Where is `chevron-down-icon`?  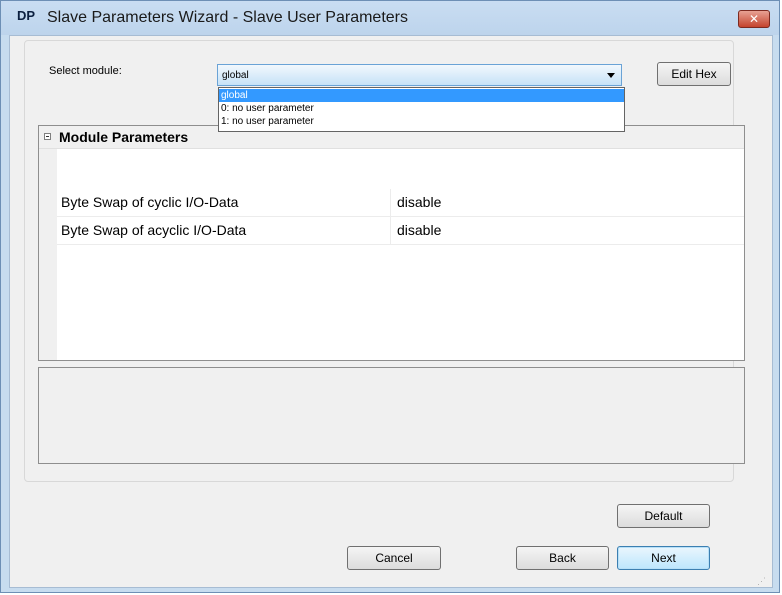 chevron-down-icon is located at coordinates (611, 75).